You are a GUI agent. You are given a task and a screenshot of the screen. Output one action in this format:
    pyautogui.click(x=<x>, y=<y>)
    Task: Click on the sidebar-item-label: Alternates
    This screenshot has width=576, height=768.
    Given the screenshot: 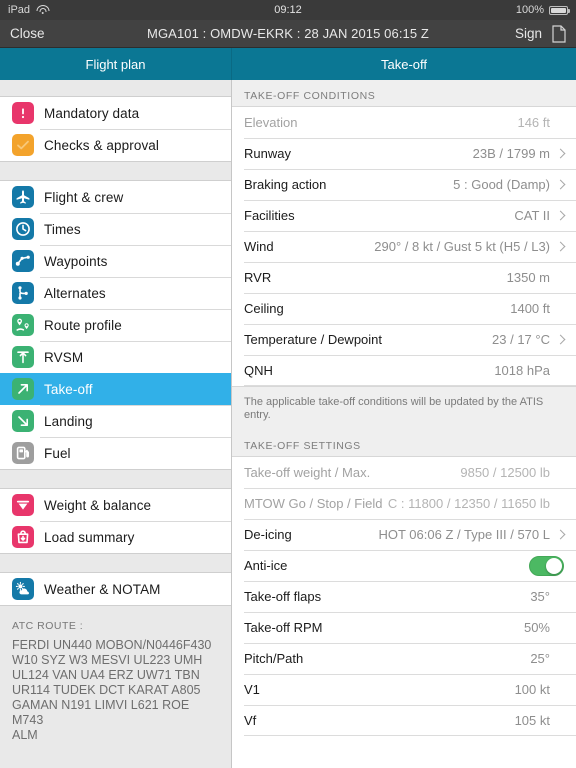 What is the action you would take?
    pyautogui.click(x=75, y=293)
    